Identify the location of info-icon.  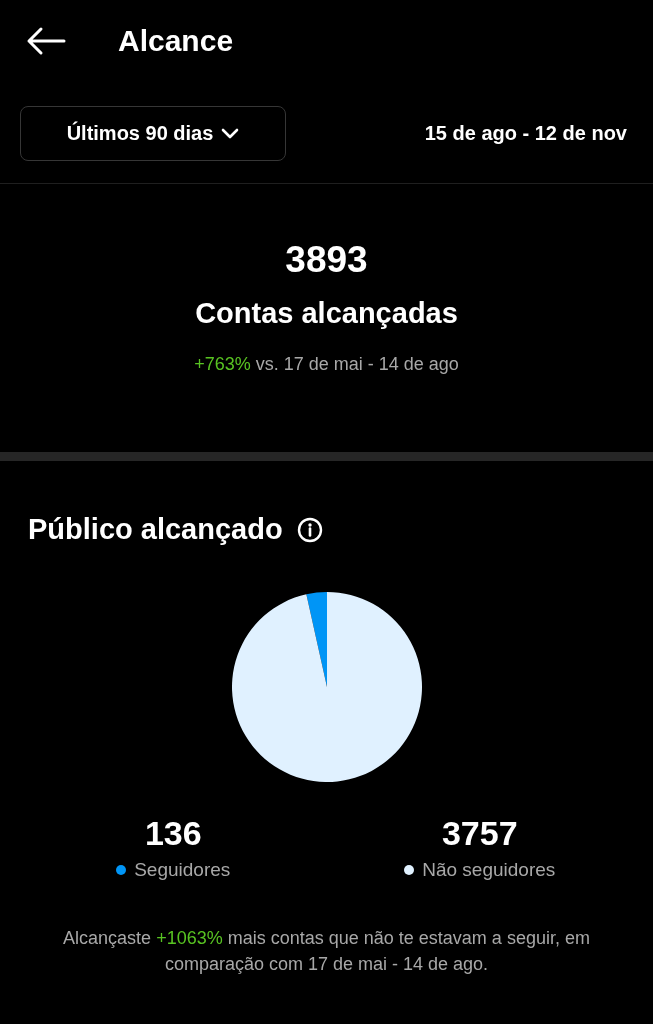
(309, 529).